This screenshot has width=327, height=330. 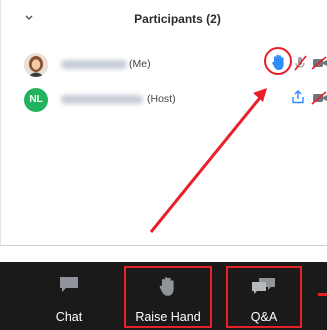 What do you see at coordinates (264, 297) in the screenshot?
I see `highlight-box-qa` at bounding box center [264, 297].